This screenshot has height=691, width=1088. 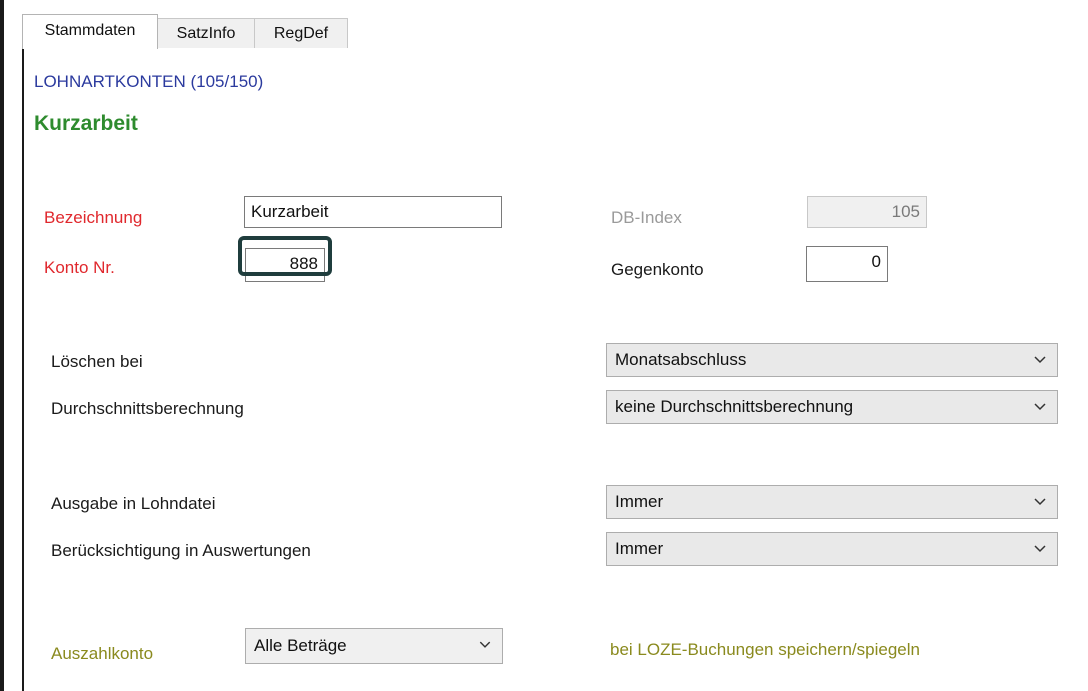 What do you see at coordinates (374, 646) in the screenshot?
I see `auszahlkonto-select: Alle Beträge` at bounding box center [374, 646].